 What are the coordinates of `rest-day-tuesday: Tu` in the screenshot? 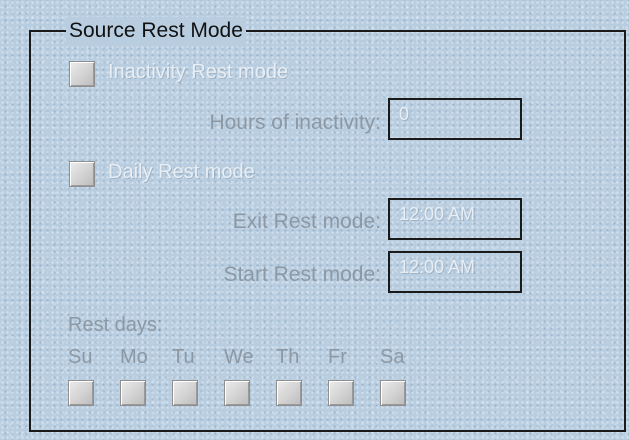 It's located at (192, 376).